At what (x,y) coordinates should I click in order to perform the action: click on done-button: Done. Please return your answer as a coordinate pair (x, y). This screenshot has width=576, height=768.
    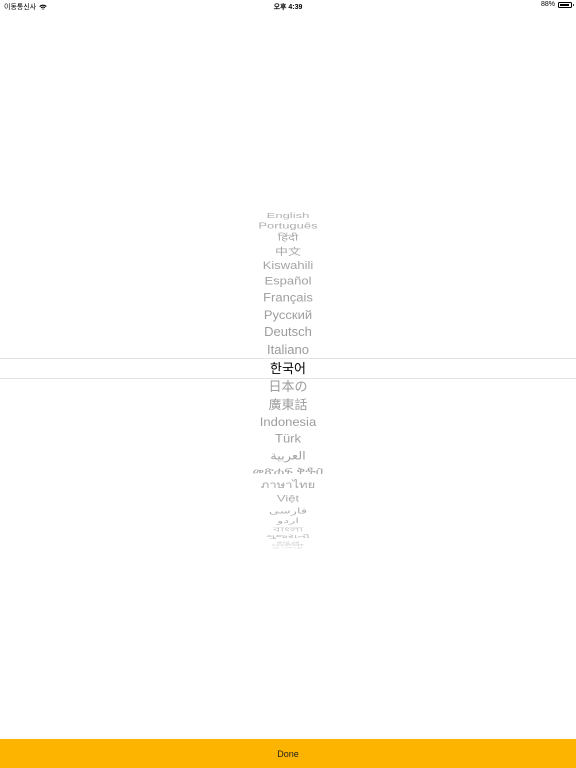
    Looking at the image, I should click on (288, 753).